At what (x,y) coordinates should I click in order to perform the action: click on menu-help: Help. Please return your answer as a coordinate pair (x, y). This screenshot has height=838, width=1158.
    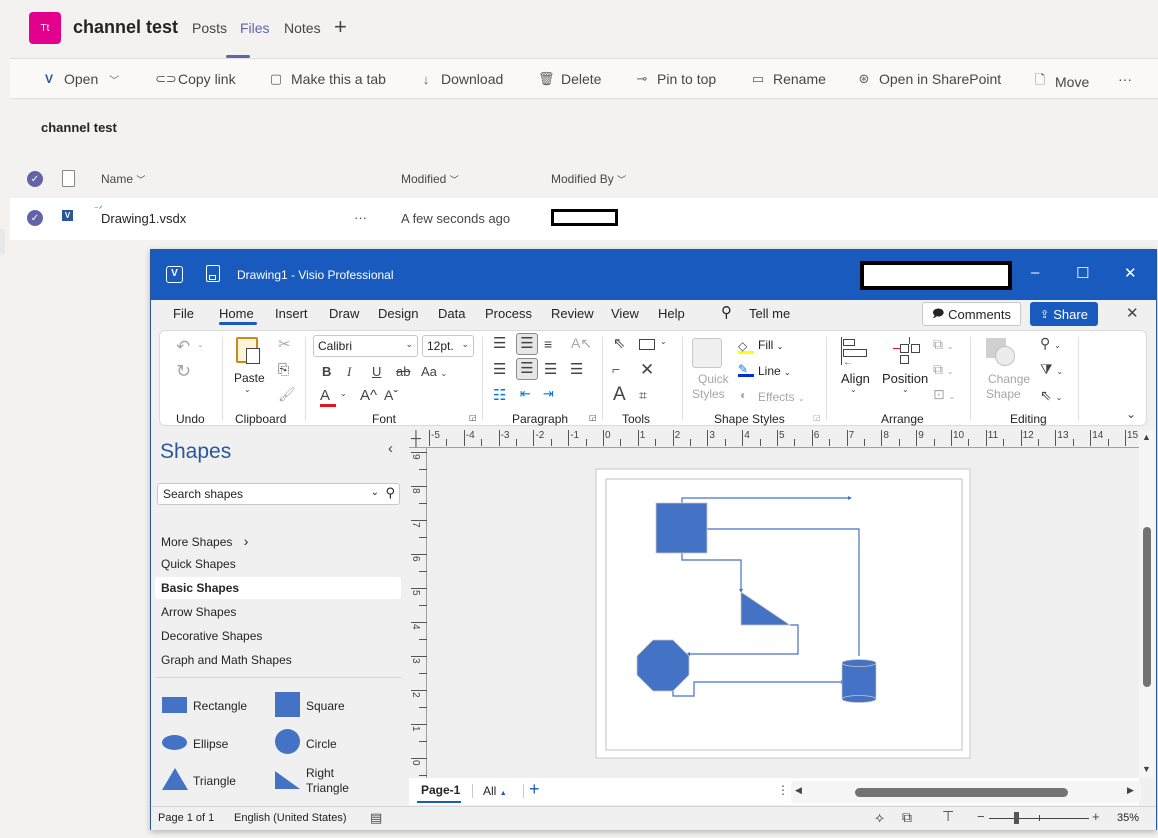
    Looking at the image, I should click on (671, 313).